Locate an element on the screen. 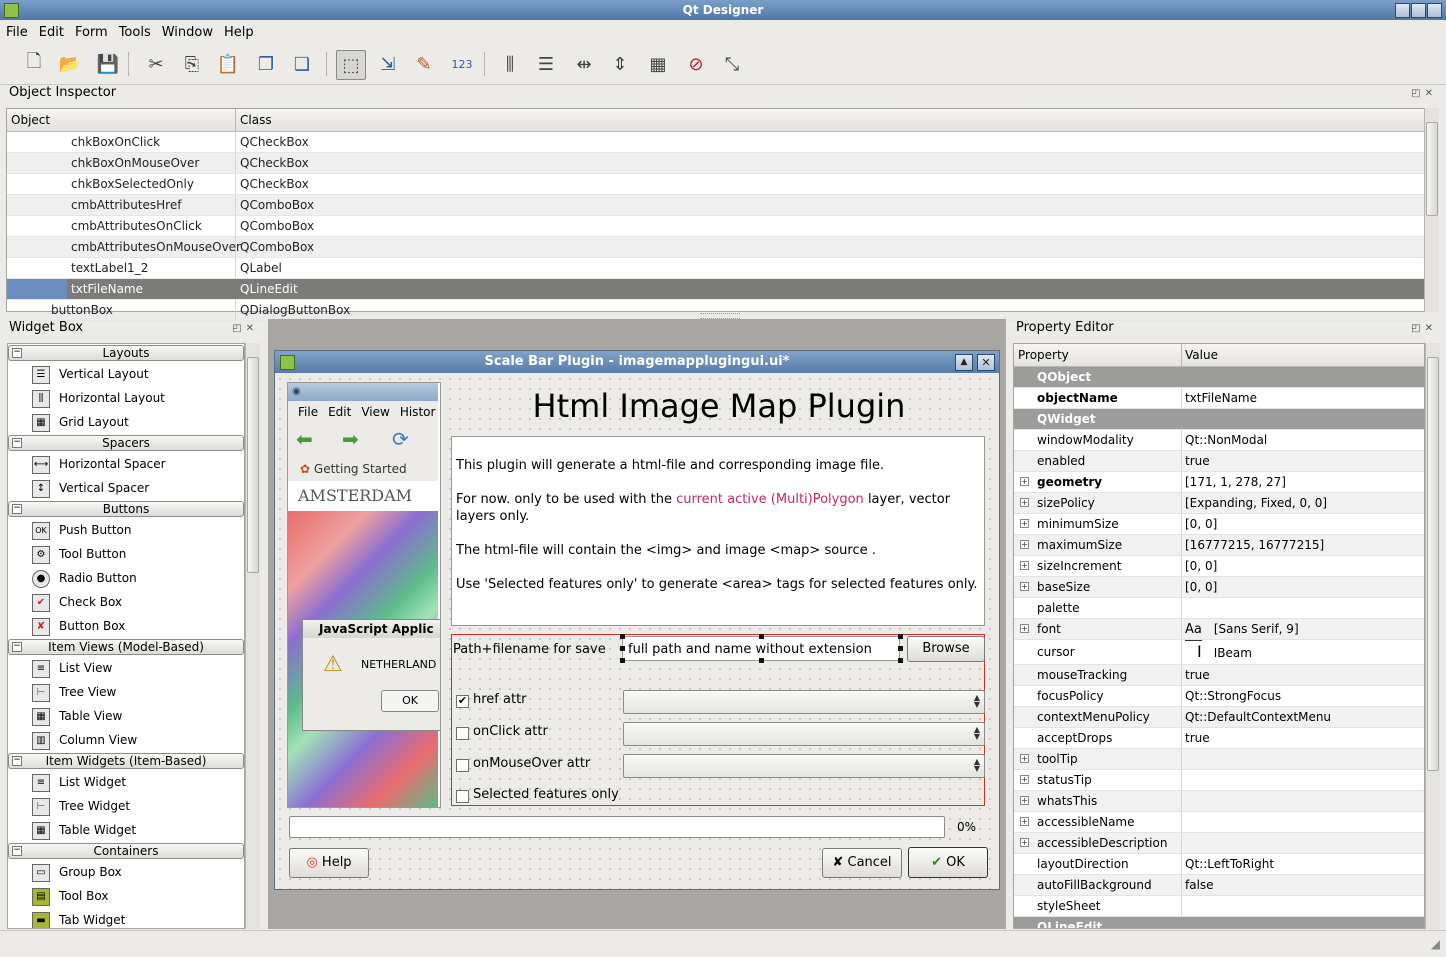 The width and height of the screenshot is (1446, 957). layout-horizontal-icon: ⫼ is located at coordinates (510, 64).